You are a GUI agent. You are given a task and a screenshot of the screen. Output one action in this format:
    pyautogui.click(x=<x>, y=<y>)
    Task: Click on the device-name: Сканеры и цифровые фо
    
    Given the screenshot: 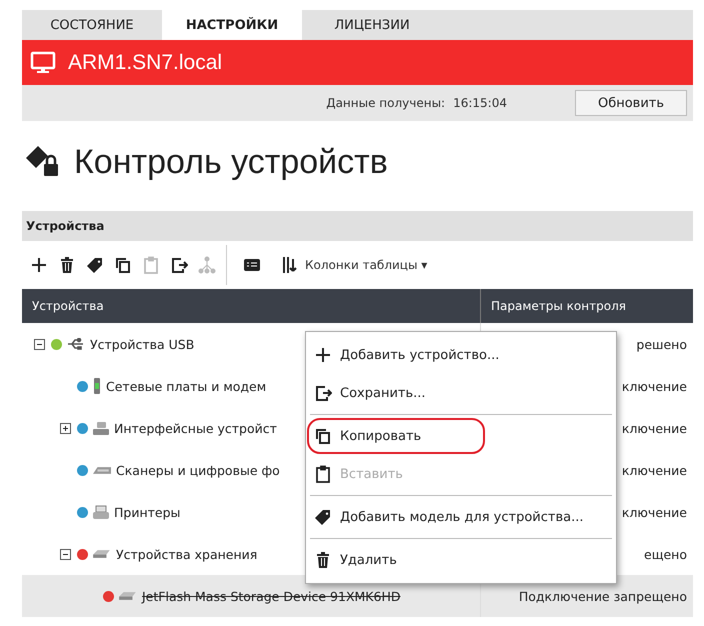 What is the action you would take?
    pyautogui.click(x=198, y=470)
    